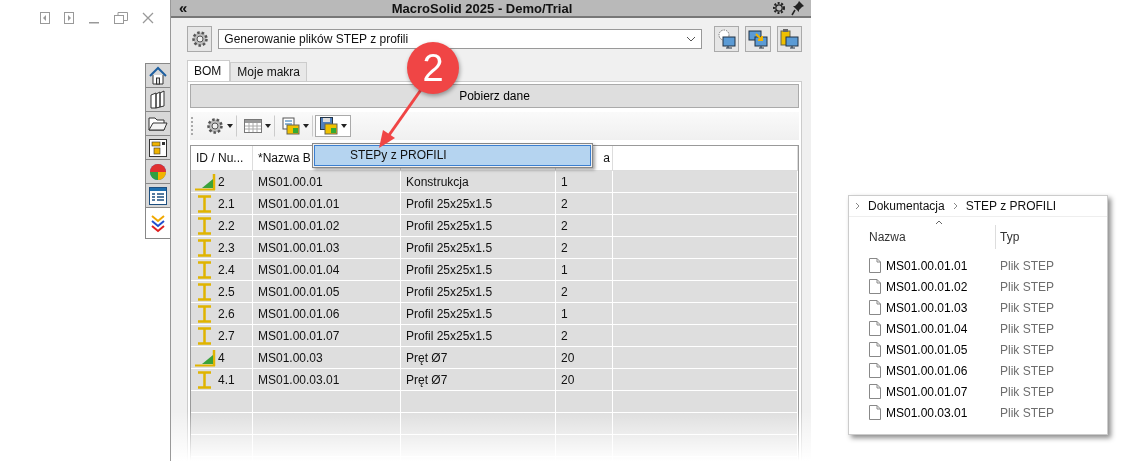  Describe the element at coordinates (955, 206) in the screenshot. I see `chevron-right-icon` at that location.